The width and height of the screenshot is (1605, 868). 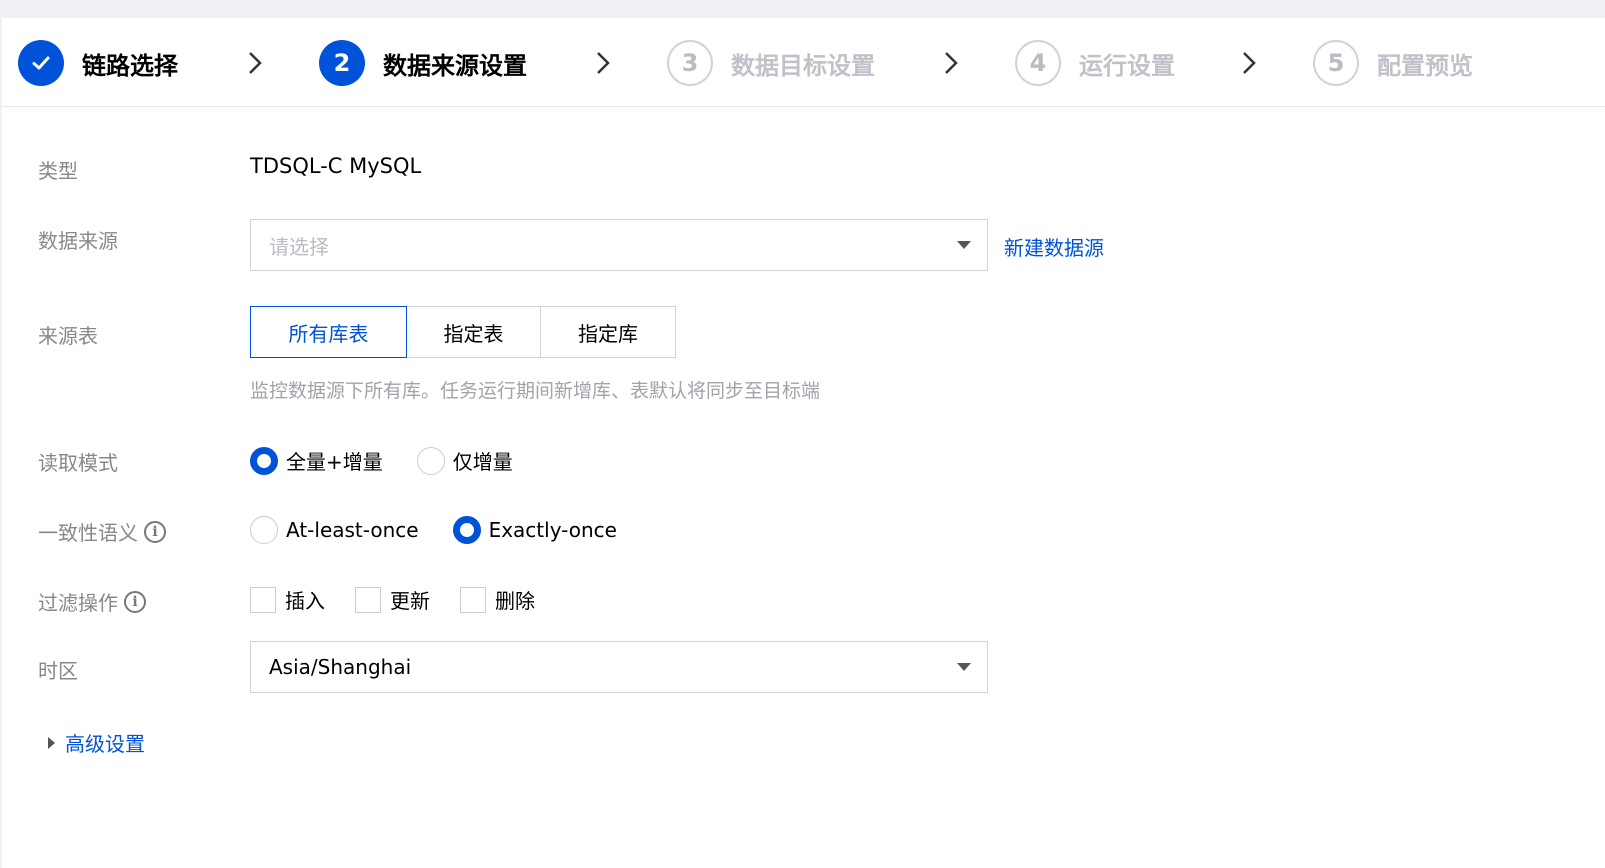 What do you see at coordinates (41, 63) in the screenshot?
I see `check-icon` at bounding box center [41, 63].